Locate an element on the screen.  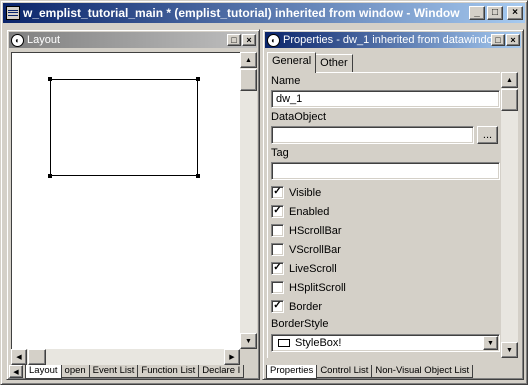
dataobject-field is located at coordinates (372, 135).